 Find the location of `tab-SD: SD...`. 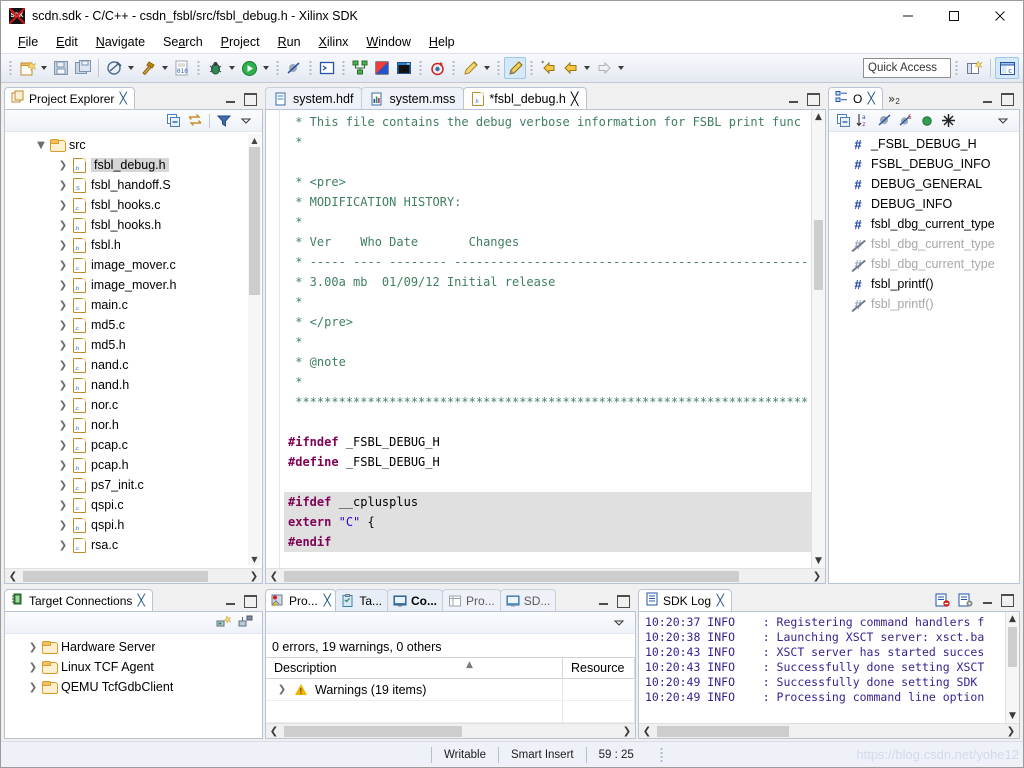

tab-SD: SD... is located at coordinates (528, 600).